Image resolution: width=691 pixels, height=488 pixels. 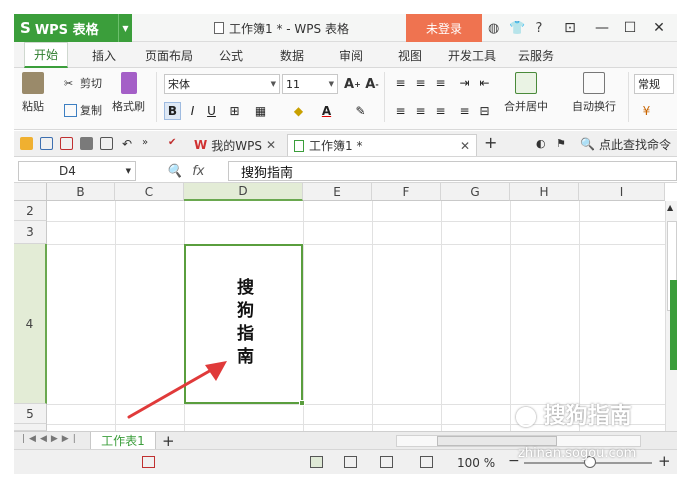 I want to click on open-folder-icon, so click(x=26, y=143).